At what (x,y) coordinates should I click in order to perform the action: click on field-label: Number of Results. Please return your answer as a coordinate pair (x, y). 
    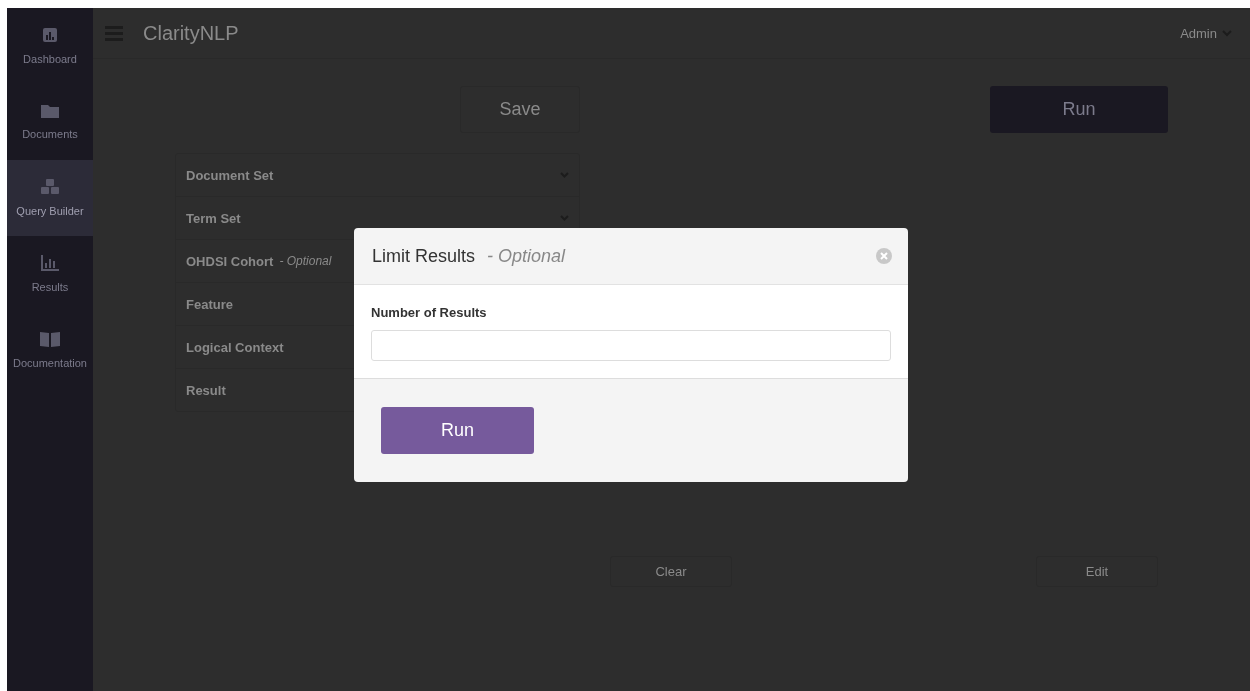
    Looking at the image, I should click on (429, 312).